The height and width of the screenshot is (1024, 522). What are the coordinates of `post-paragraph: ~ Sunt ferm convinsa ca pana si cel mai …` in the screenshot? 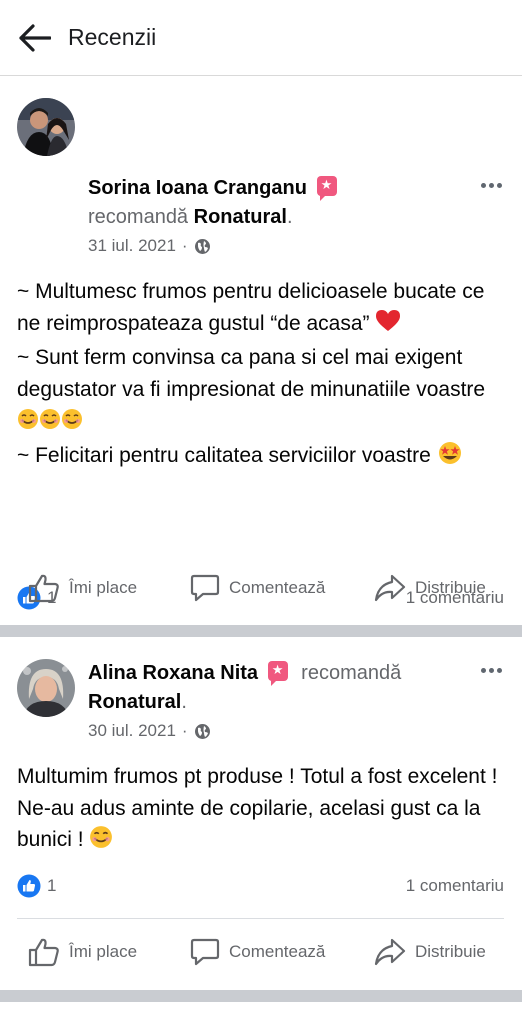 It's located at (262, 391).